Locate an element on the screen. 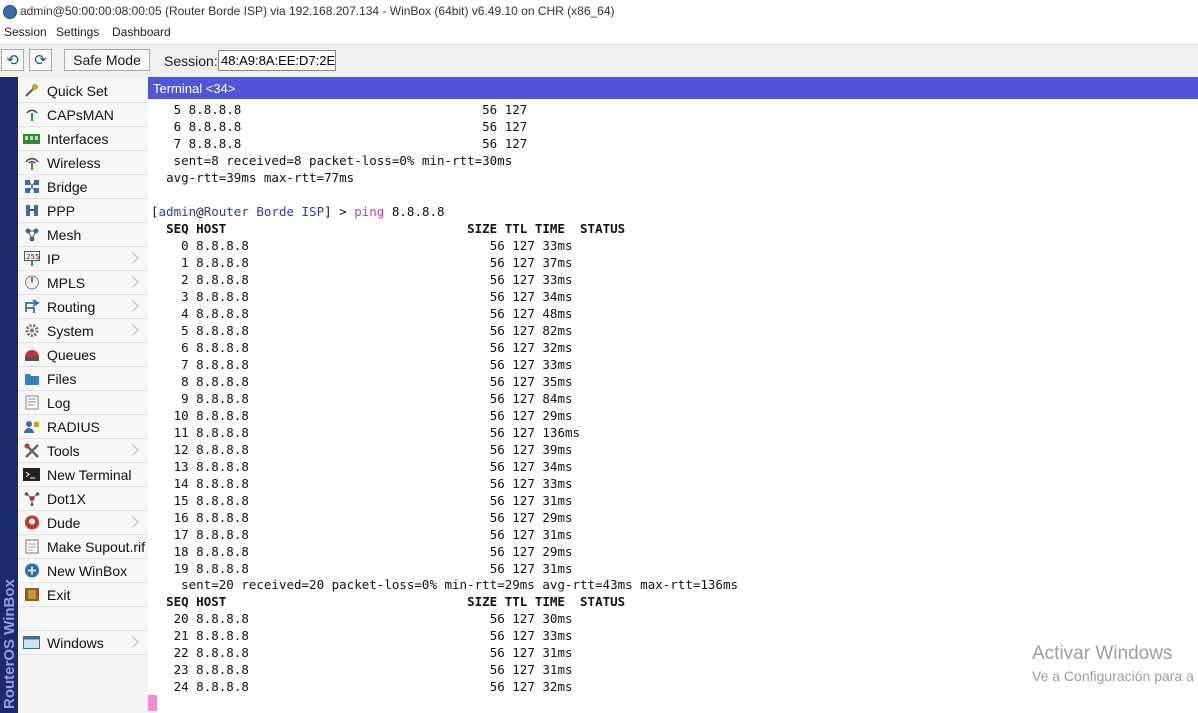 The height and width of the screenshot is (713, 1198). menu-settings: Settings is located at coordinates (77, 32).